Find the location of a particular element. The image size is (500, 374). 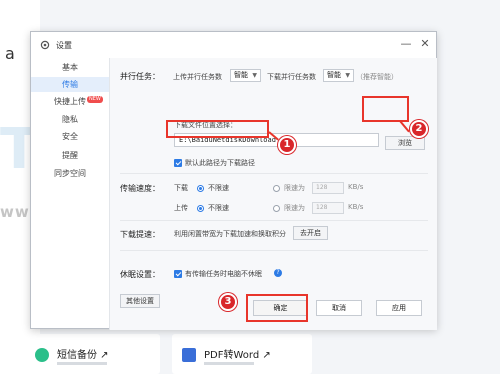

sleep-settings-label: 休眠设置： is located at coordinates (140, 274).